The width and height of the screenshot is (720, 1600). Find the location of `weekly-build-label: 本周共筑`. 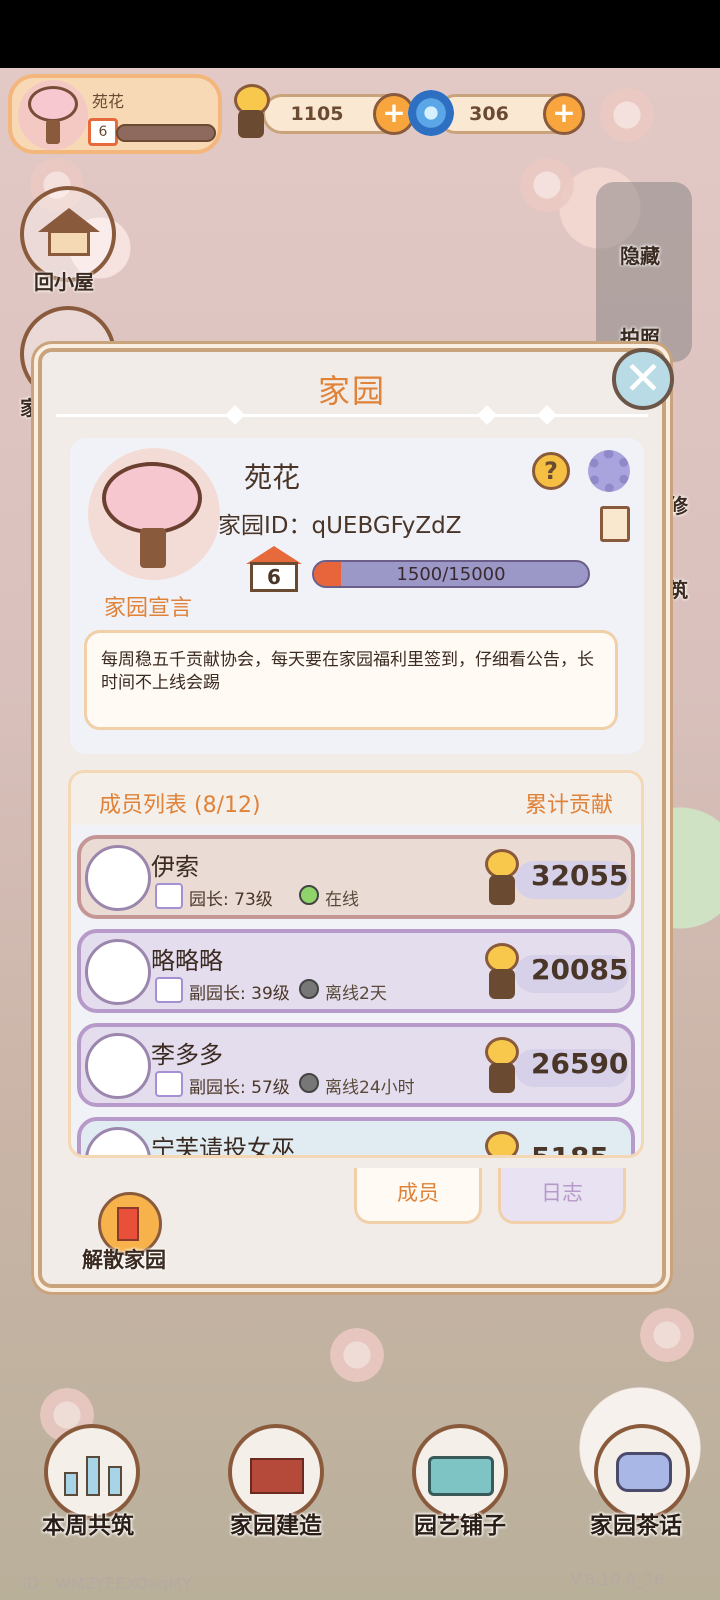

weekly-build-label: 本周共筑 is located at coordinates (88, 1526).